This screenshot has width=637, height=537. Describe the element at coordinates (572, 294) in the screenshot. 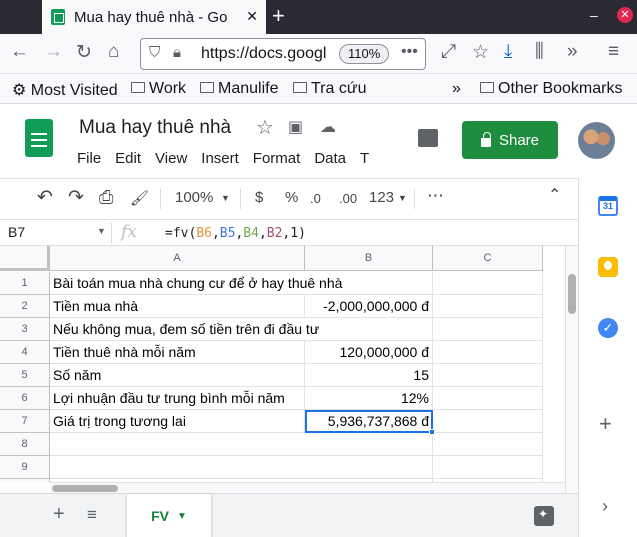

I see `vertical-scroll-thumb` at that location.